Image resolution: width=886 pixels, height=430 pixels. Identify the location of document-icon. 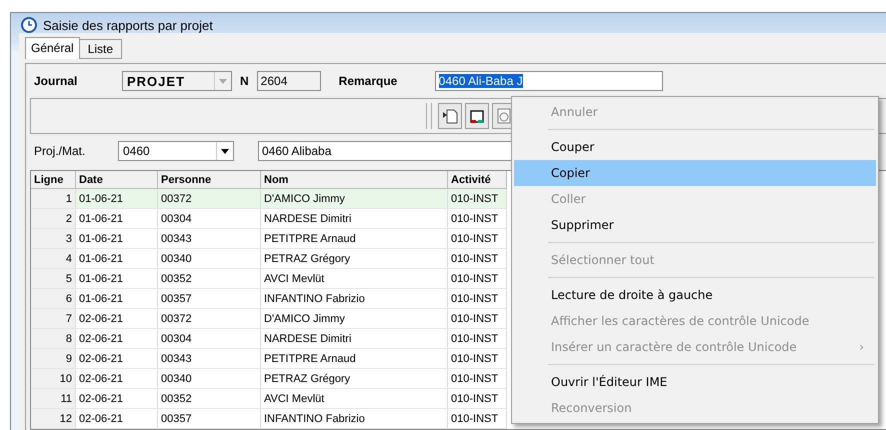
(450, 116).